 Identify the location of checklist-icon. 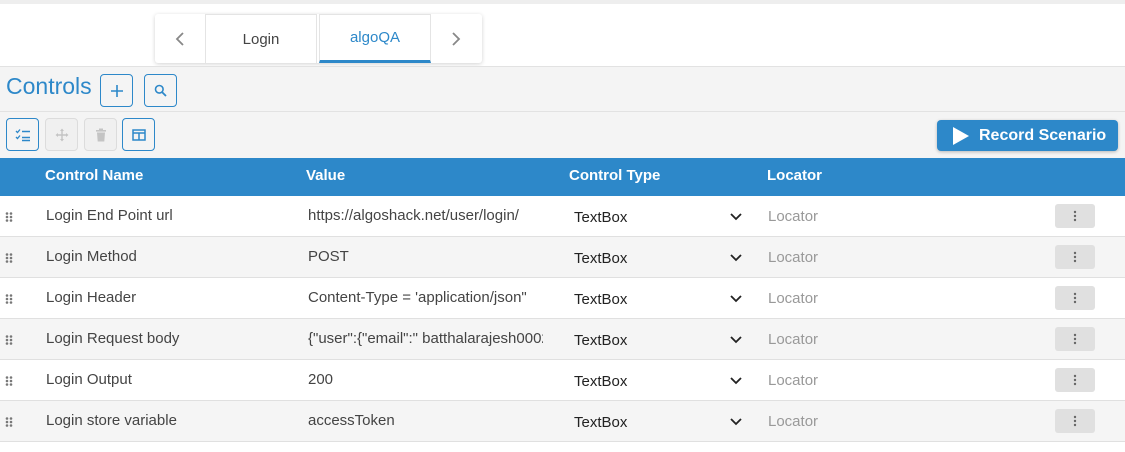
(22, 134).